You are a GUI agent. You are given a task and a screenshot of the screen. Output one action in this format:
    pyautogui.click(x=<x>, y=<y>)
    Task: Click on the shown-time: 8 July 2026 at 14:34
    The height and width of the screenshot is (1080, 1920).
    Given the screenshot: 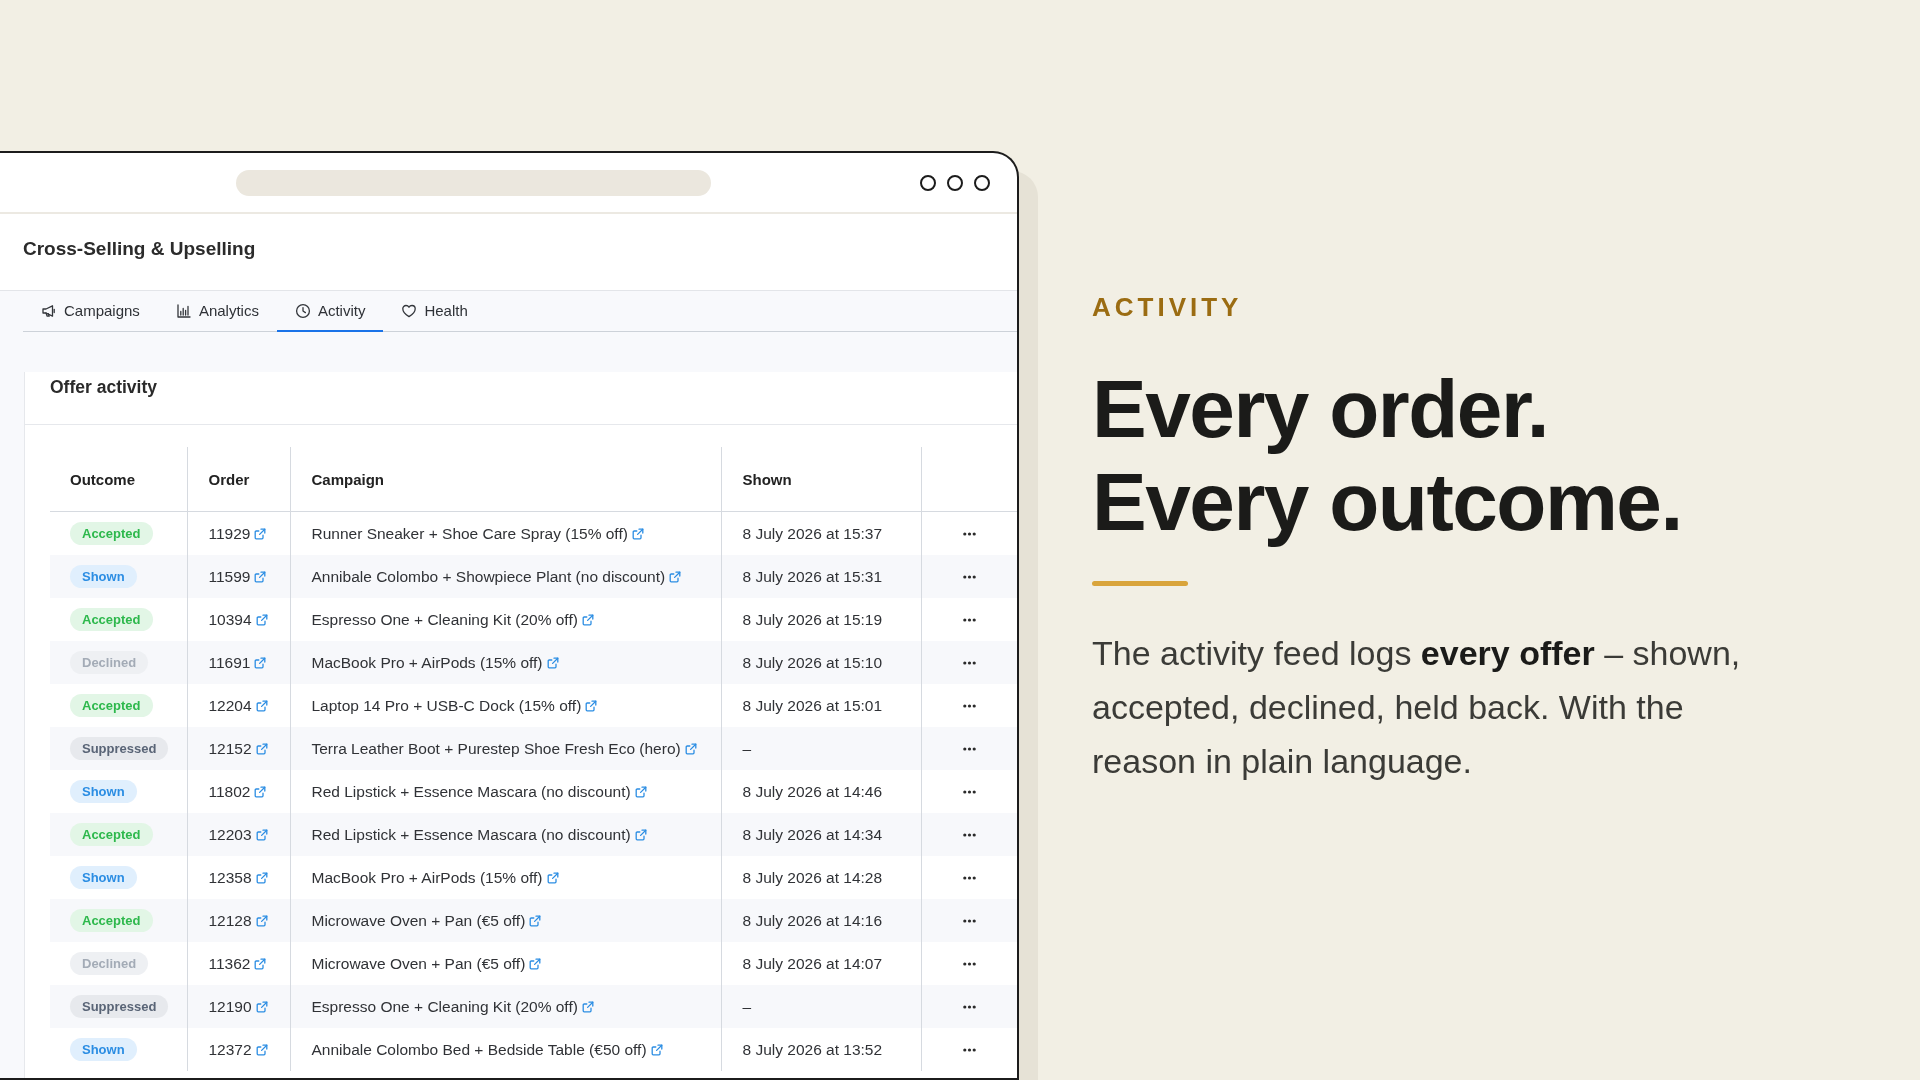 What is the action you would take?
    pyautogui.click(x=812, y=834)
    